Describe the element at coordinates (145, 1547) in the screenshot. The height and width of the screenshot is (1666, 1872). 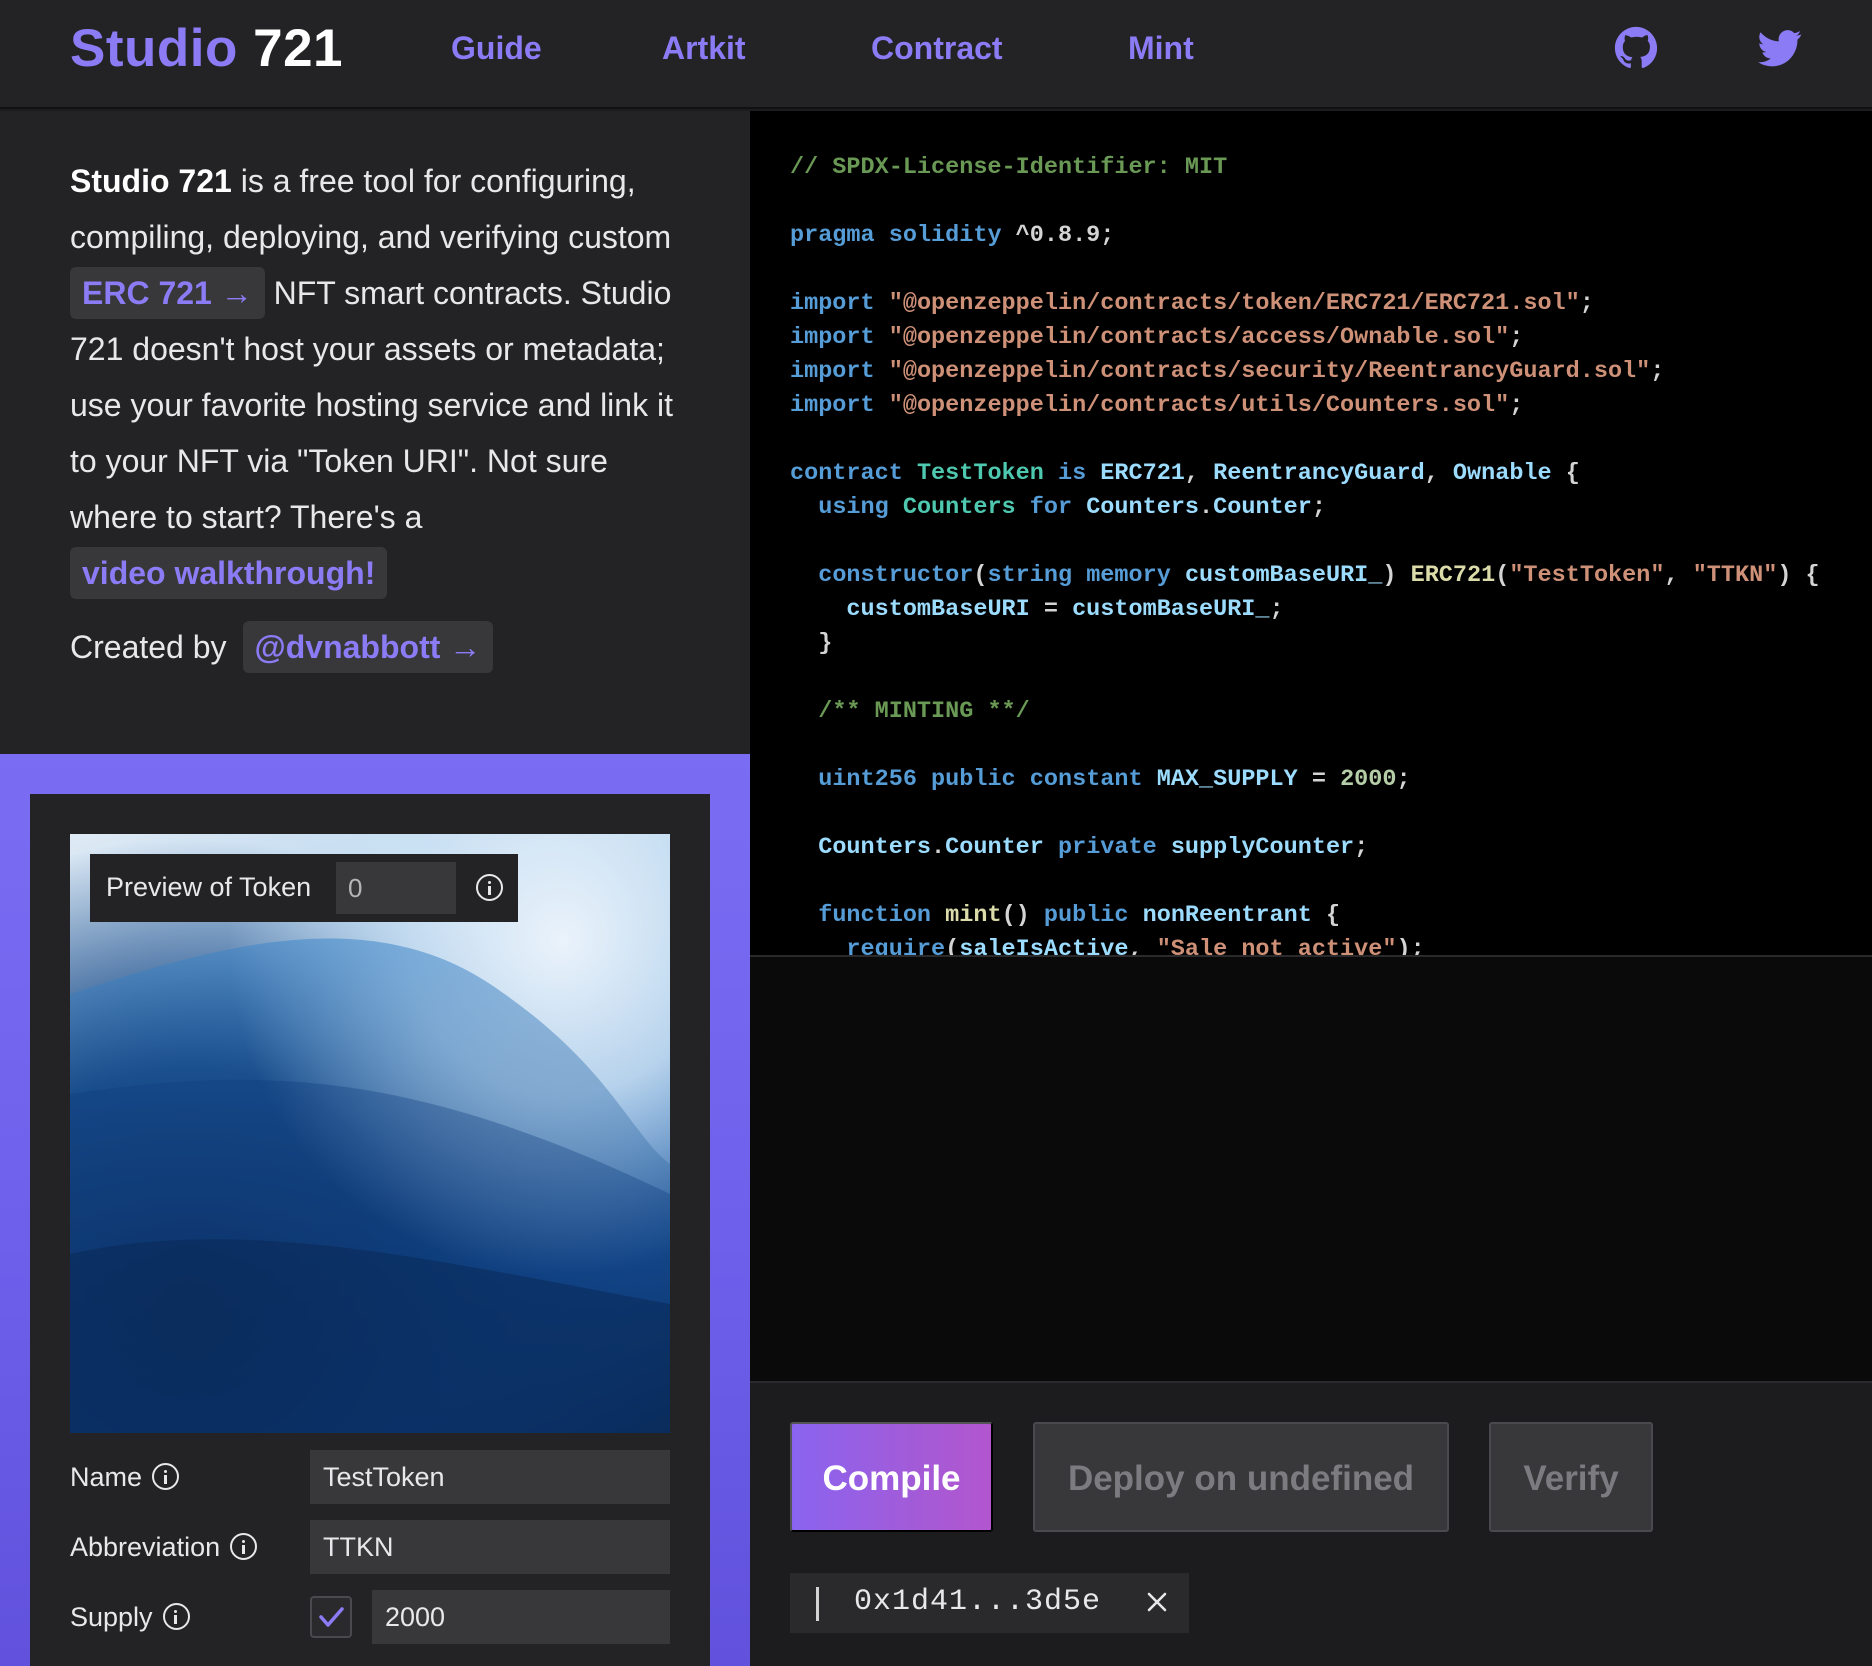
I see `abbreviation-label: Abbreviation` at that location.